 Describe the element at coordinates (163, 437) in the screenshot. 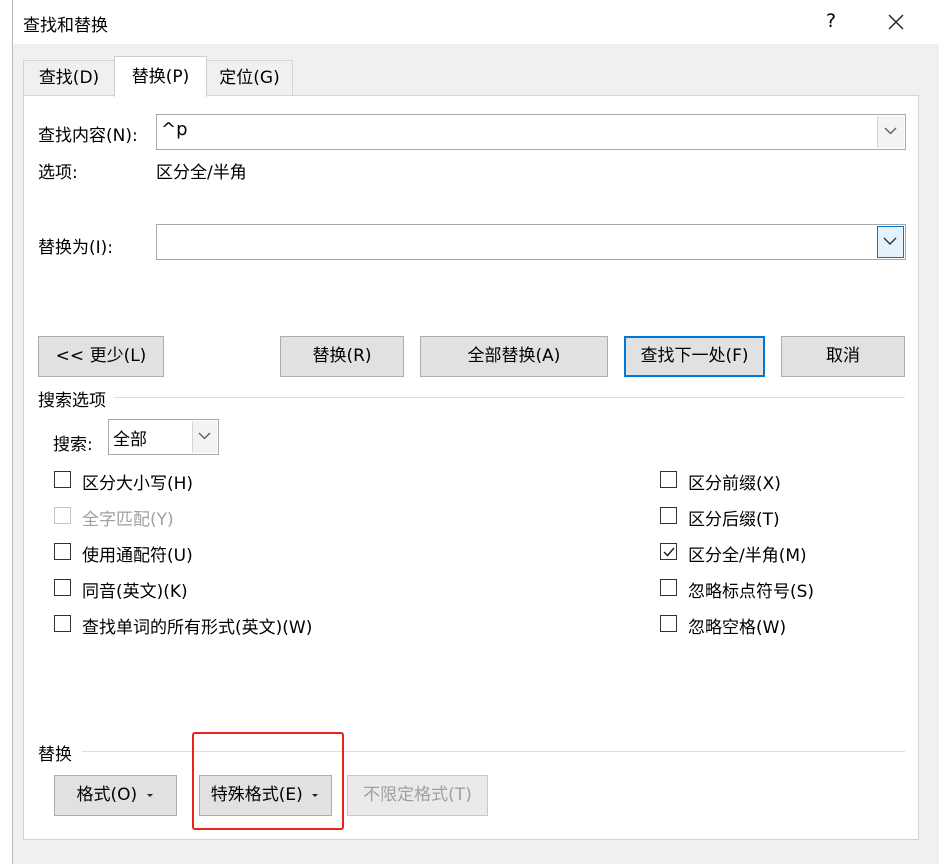

I see `search-direction-combo: 全部` at that location.